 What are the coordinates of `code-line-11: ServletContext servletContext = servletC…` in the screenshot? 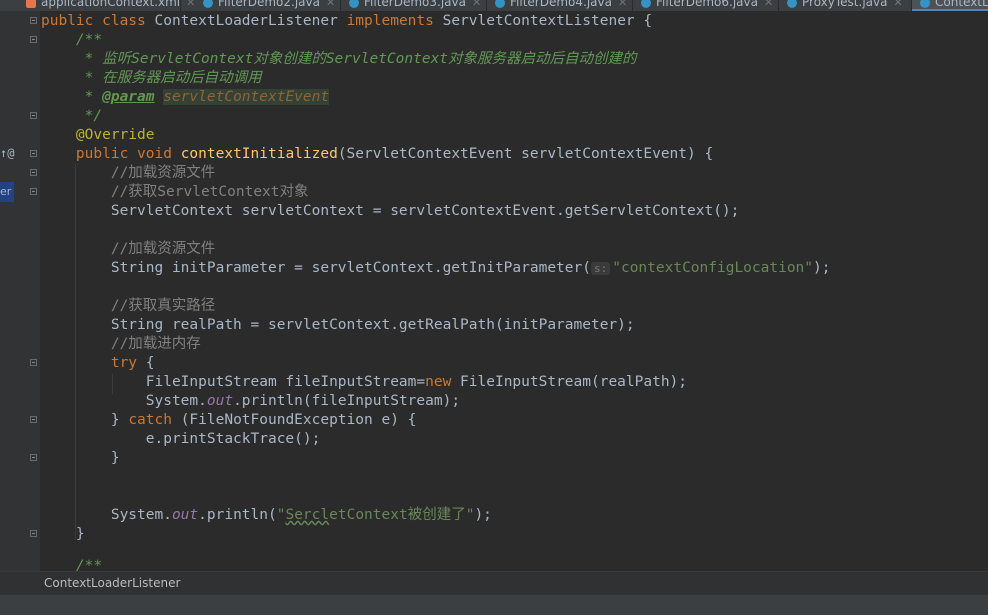 It's located at (390, 211).